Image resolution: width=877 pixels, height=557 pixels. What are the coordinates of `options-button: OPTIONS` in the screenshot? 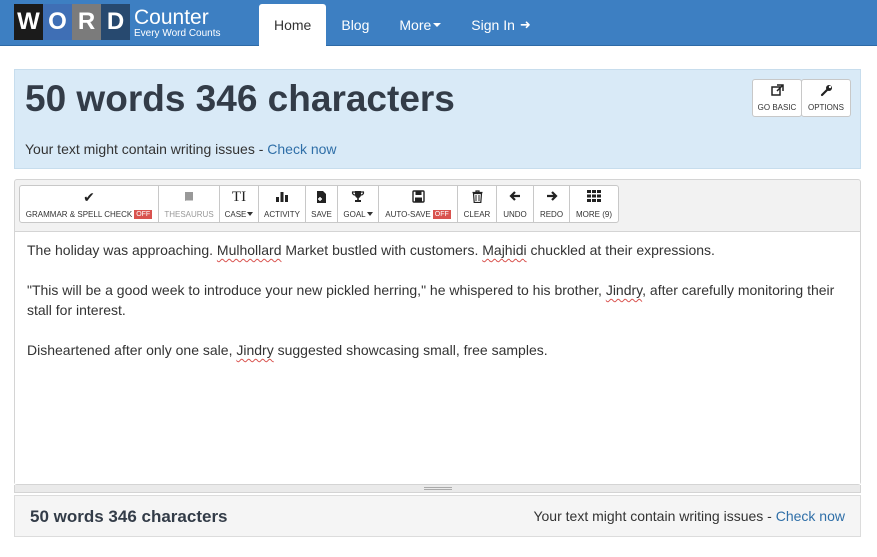 It's located at (826, 98).